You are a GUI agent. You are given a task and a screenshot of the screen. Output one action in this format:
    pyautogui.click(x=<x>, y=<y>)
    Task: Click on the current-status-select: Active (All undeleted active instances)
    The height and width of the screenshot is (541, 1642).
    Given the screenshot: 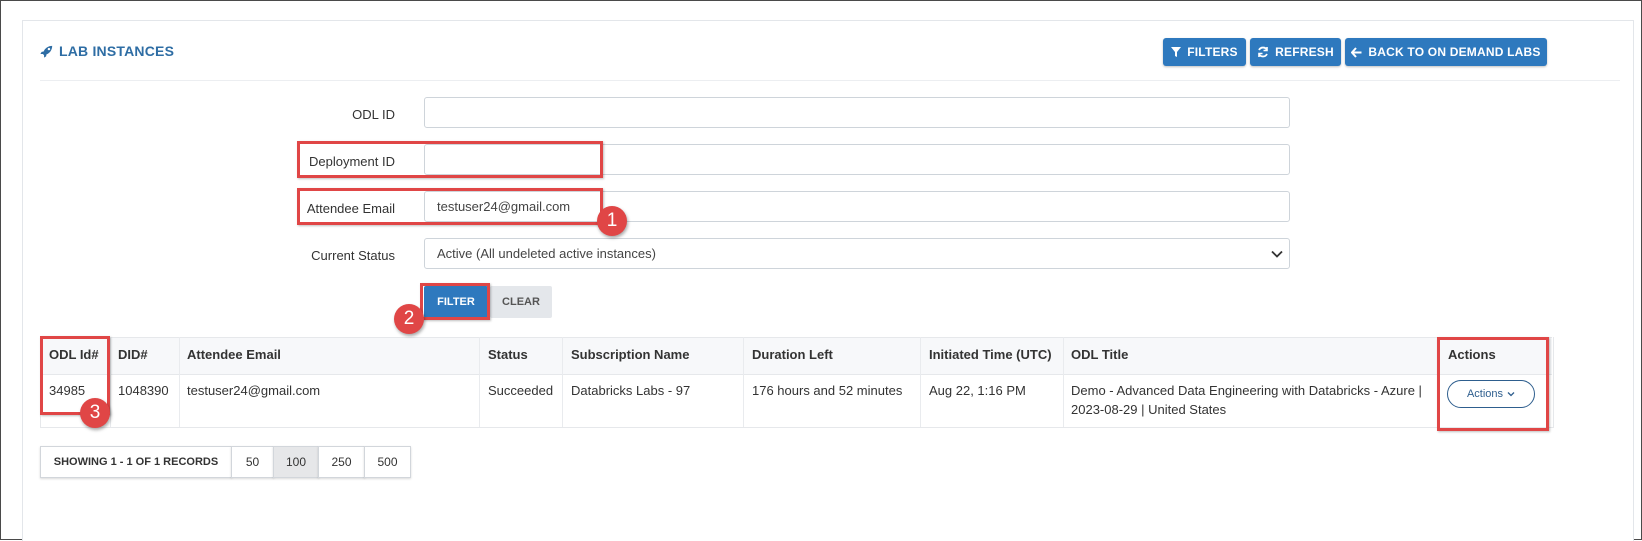 What is the action you would take?
    pyautogui.click(x=857, y=253)
    